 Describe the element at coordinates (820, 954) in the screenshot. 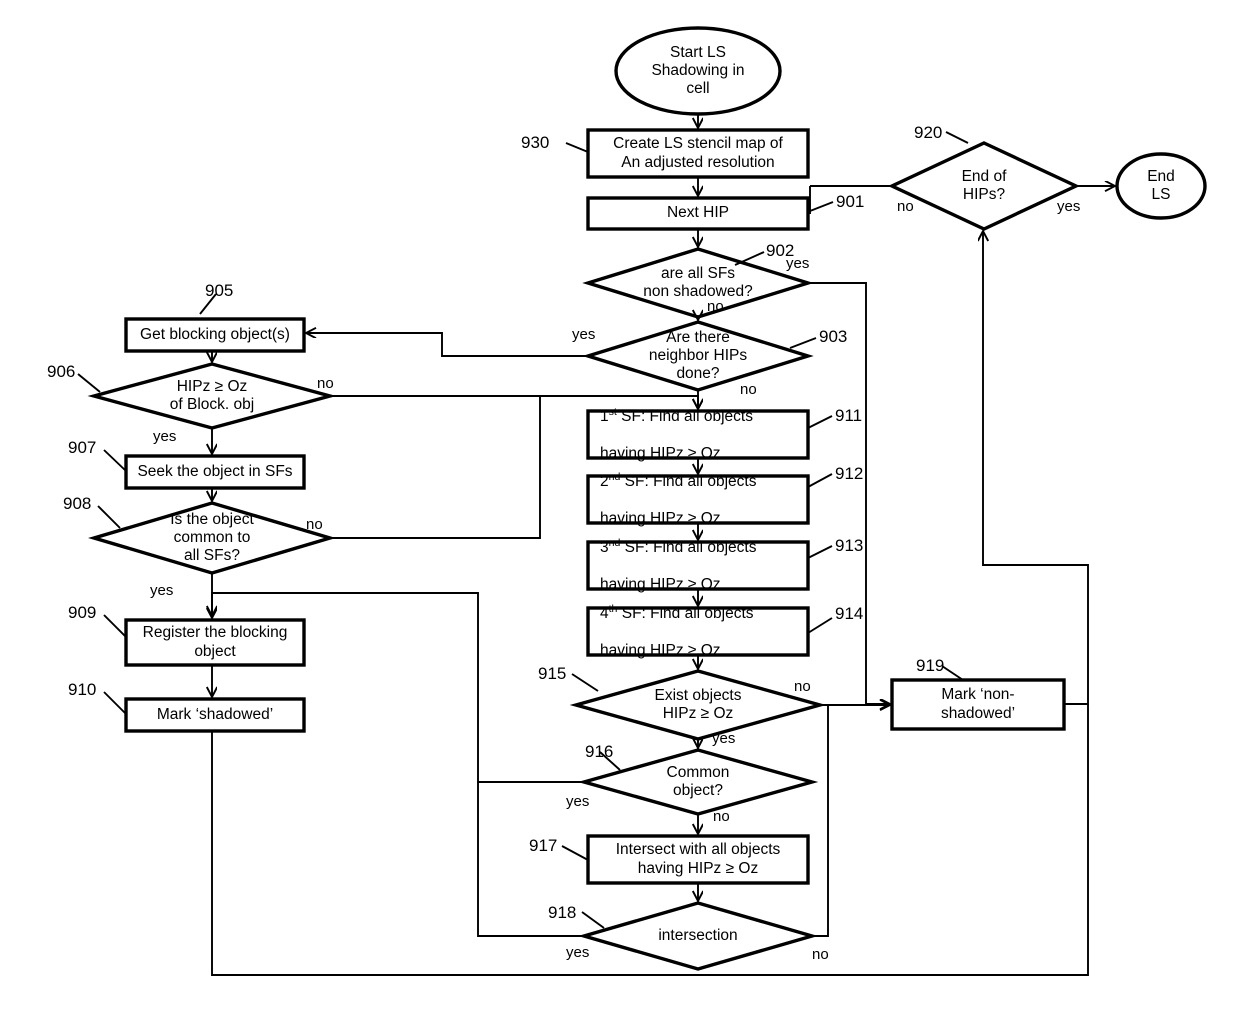

I see `edge-label-918-no: no` at that location.